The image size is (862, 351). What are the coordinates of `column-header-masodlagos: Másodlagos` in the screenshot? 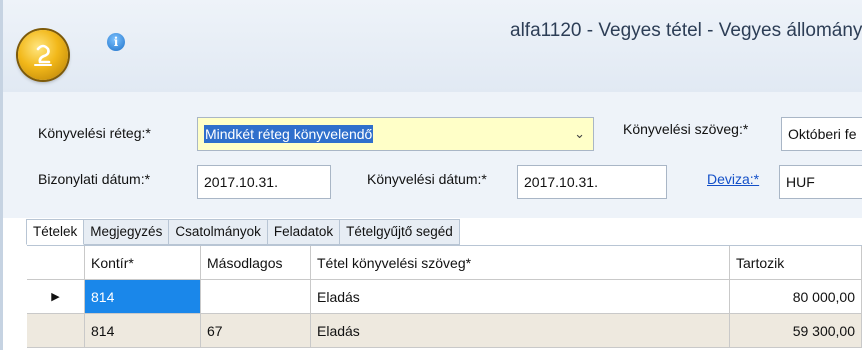 It's located at (256, 263).